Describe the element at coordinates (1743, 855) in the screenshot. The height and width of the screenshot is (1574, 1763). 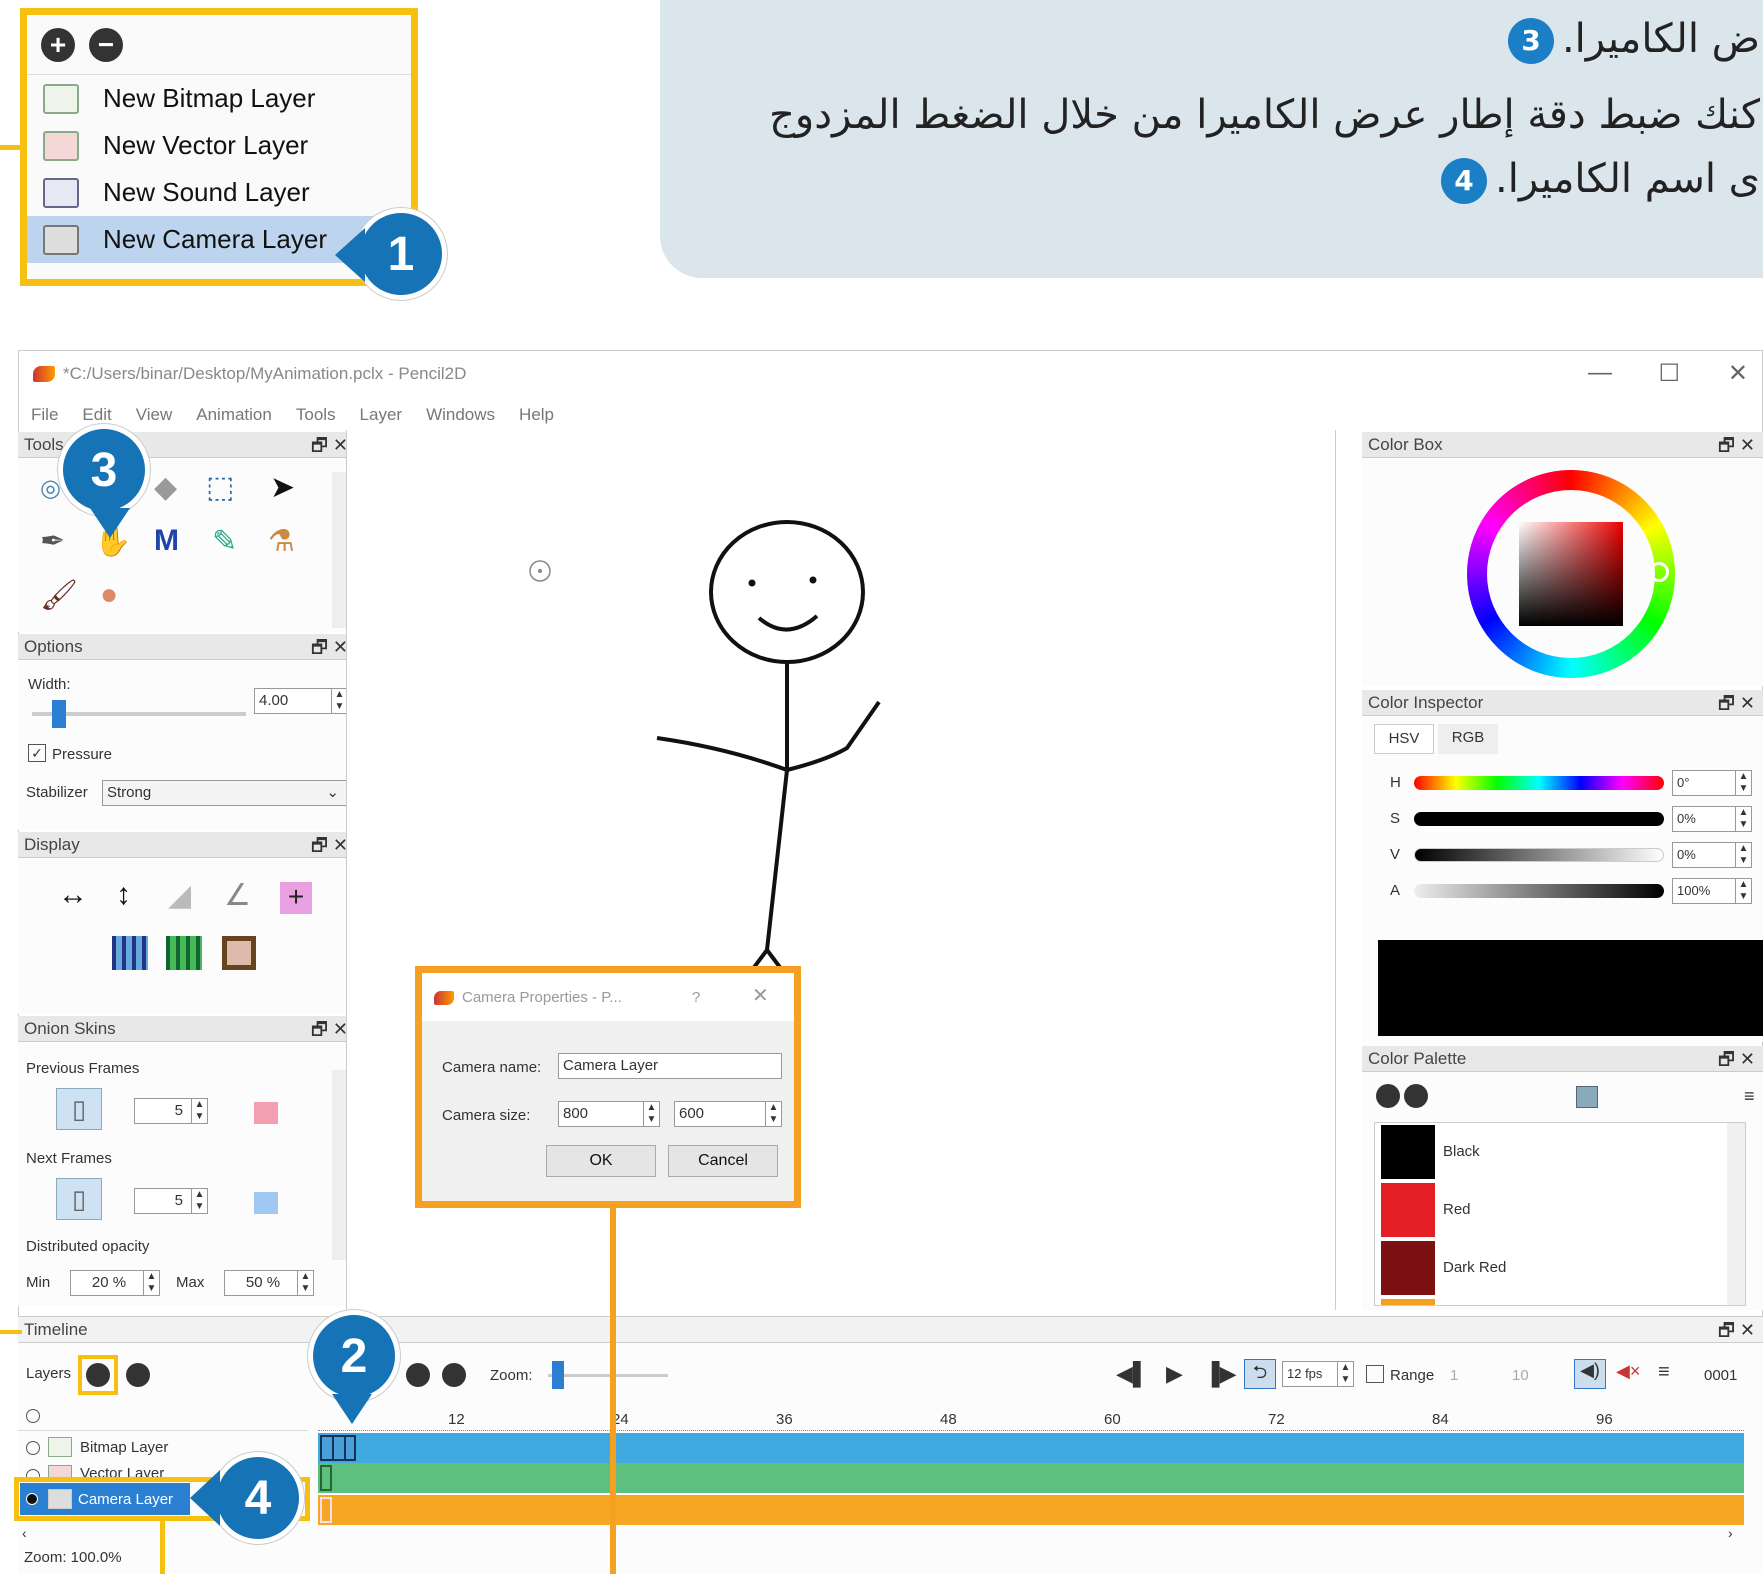
I see `value-spinner: ▲ ▼` at that location.